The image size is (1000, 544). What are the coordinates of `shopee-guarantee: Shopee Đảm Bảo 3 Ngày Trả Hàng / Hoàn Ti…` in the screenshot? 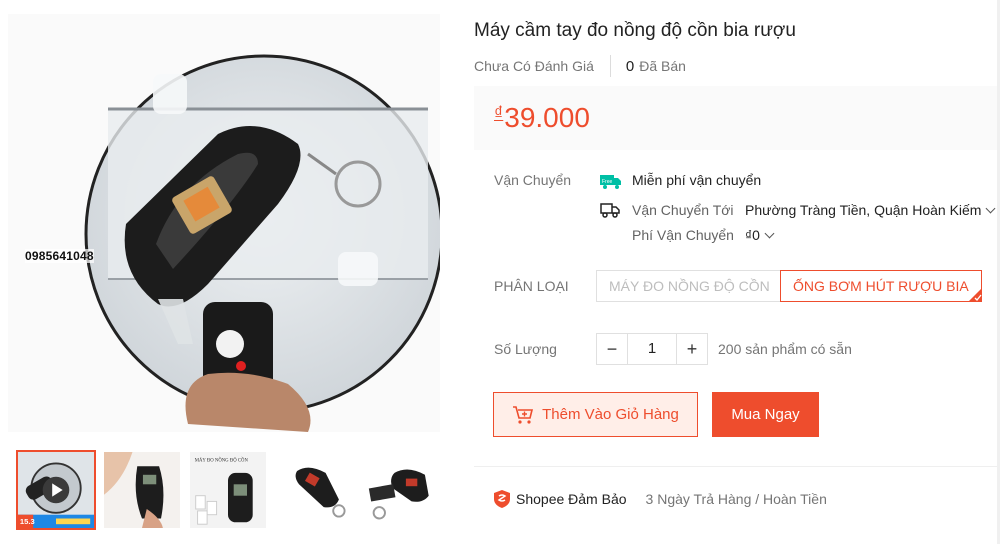 It's located at (660, 499).